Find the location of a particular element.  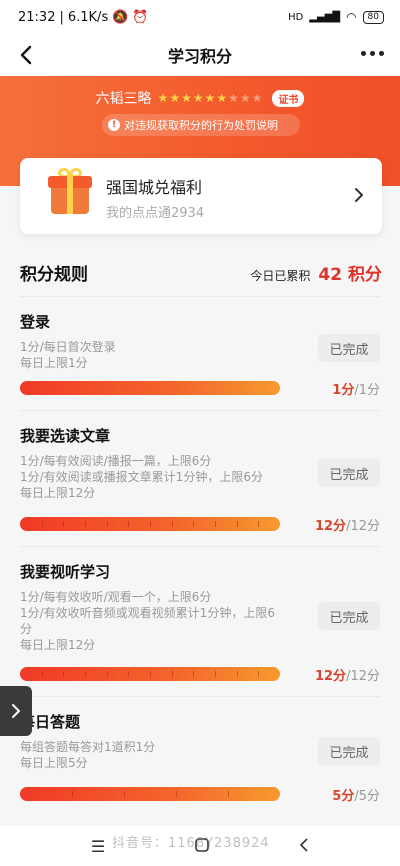

status-time: 21:32 is located at coordinates (37, 17).